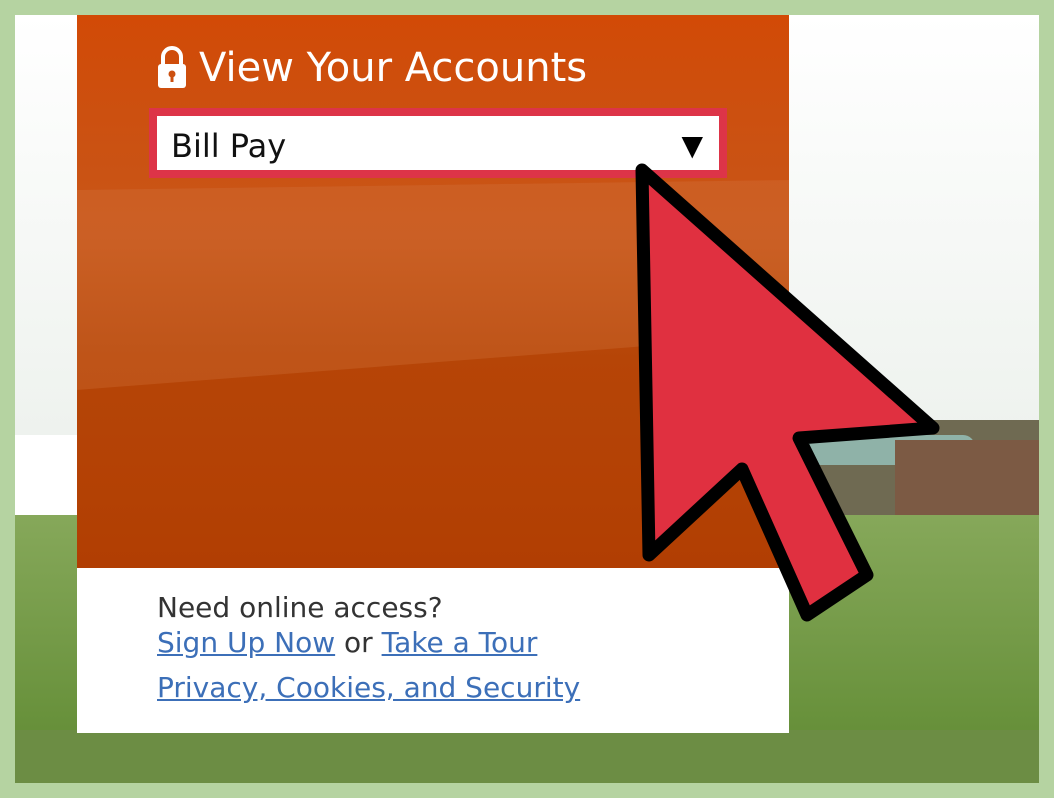 This screenshot has height=798, width=1054. I want to click on take-a-tour-link: Take a Tour, so click(460, 642).